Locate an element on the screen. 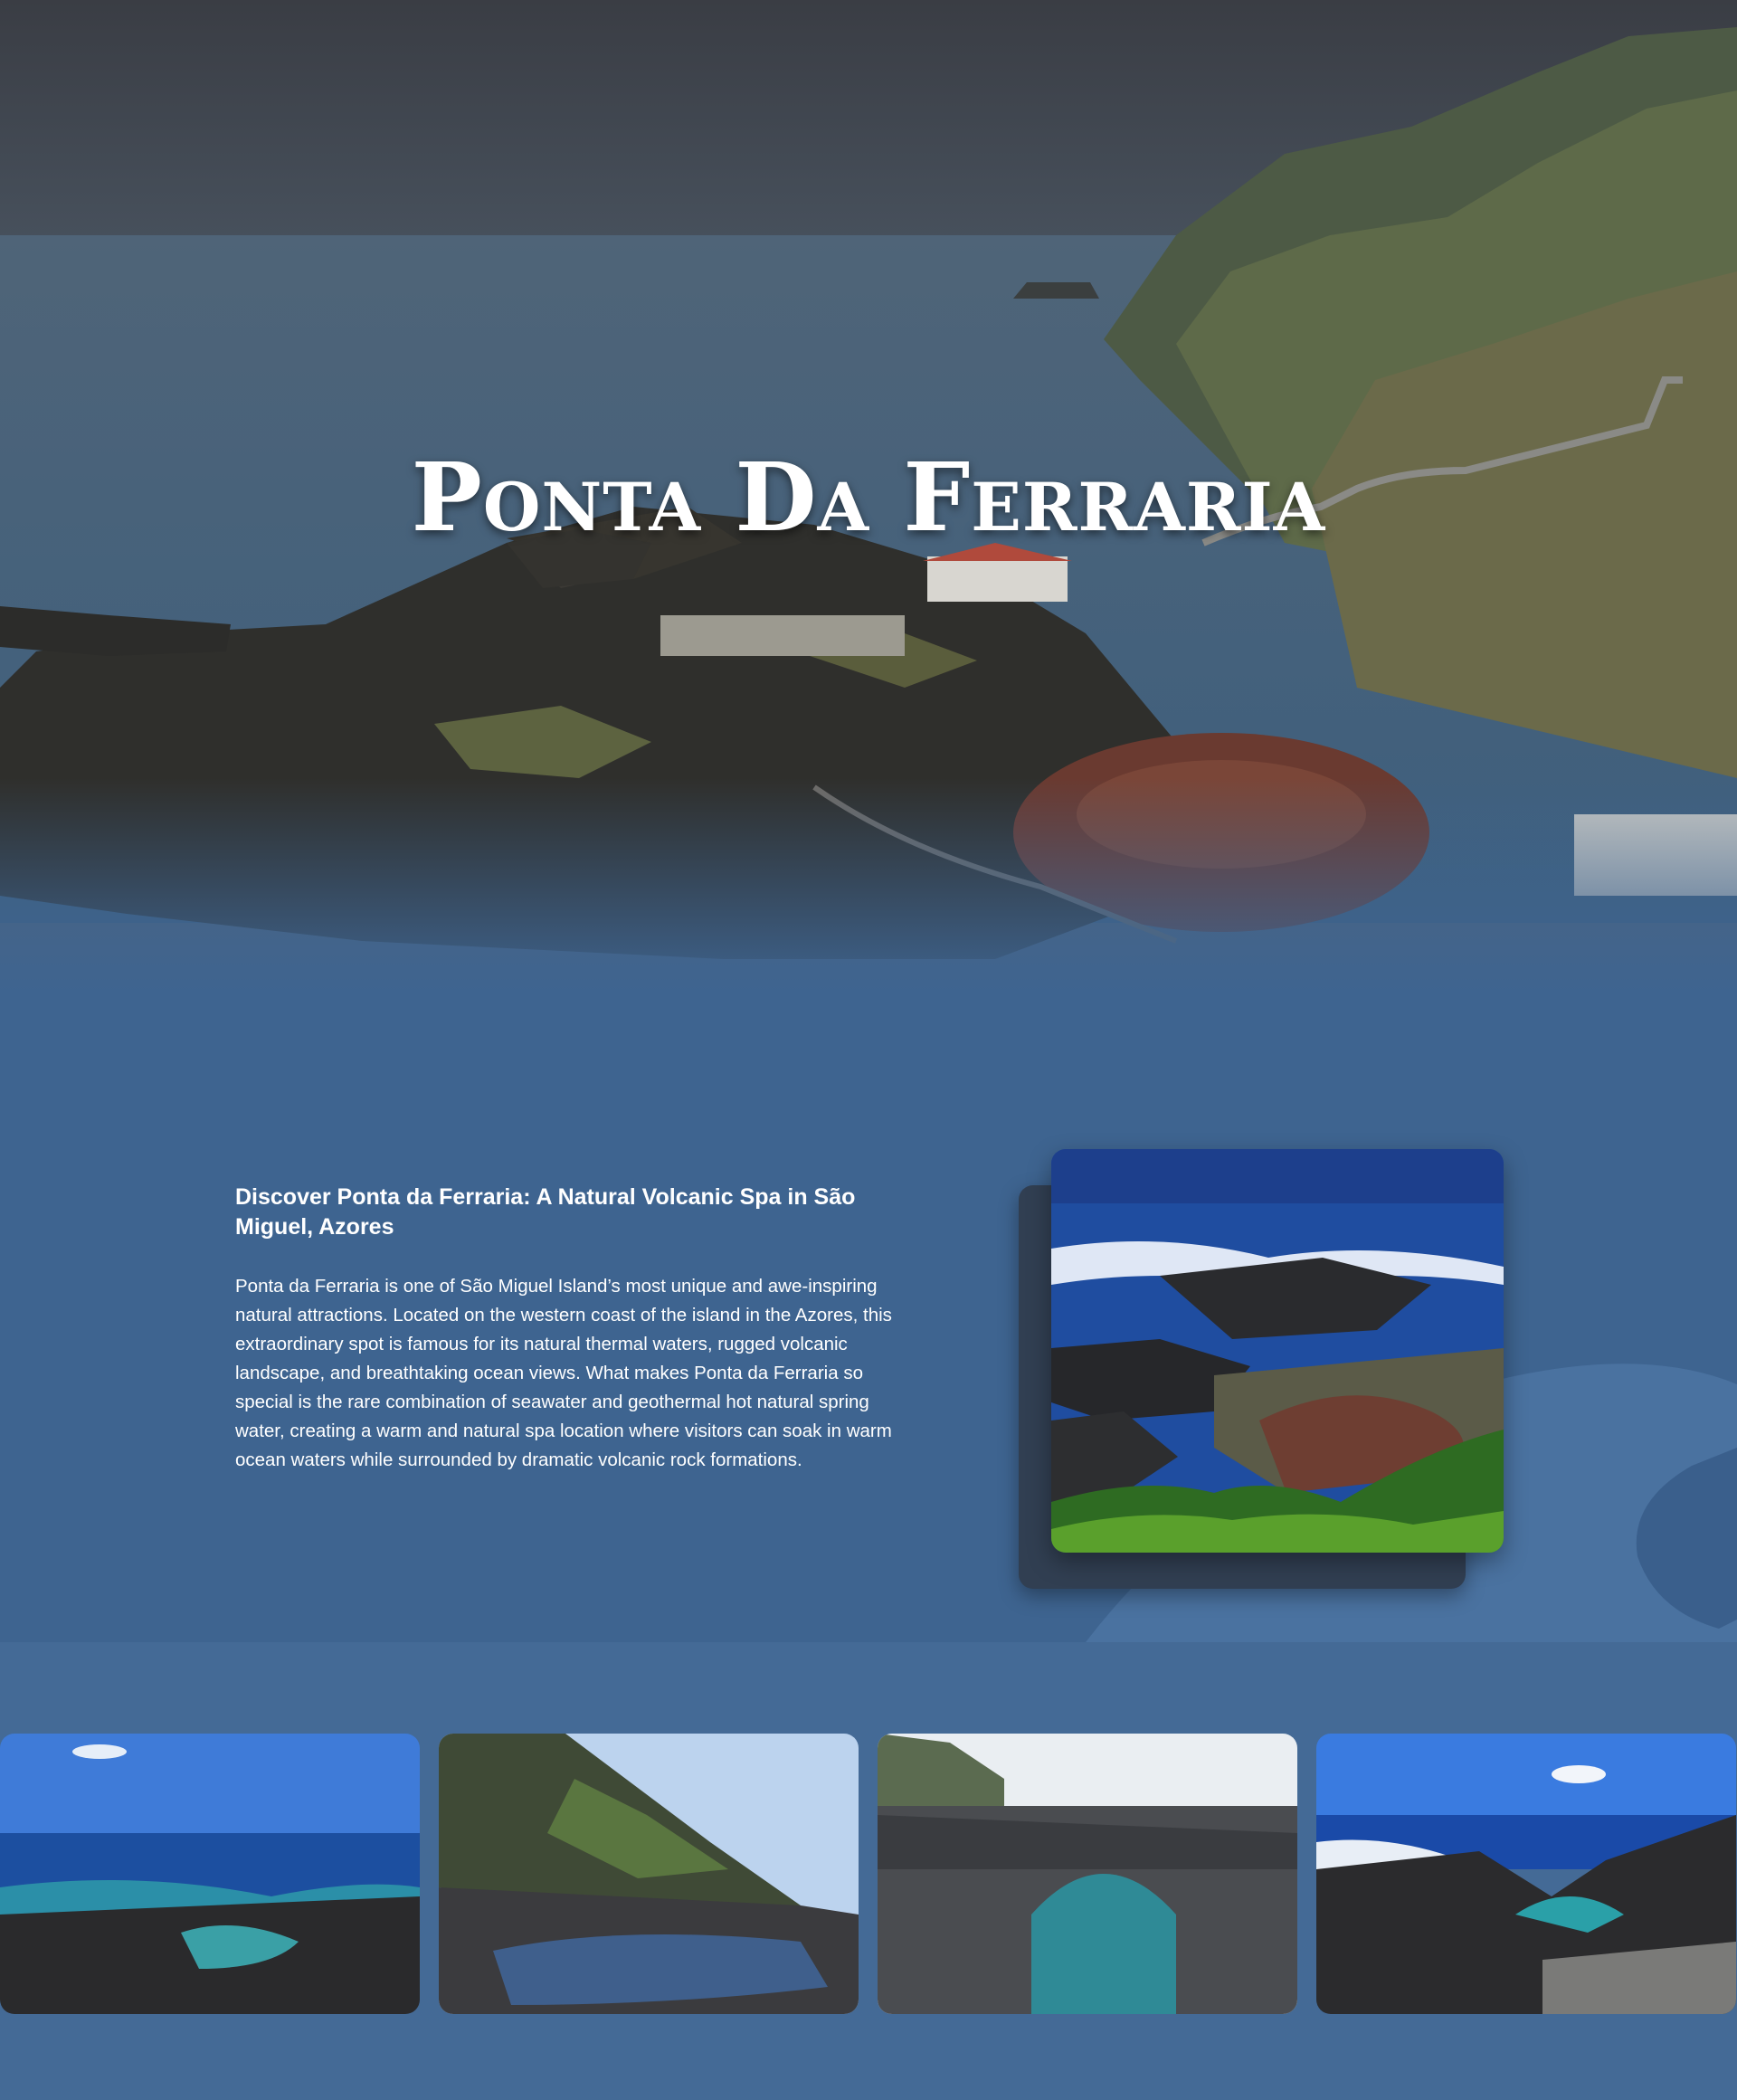  gallery-photo-rocky-shore is located at coordinates (1526, 1874).